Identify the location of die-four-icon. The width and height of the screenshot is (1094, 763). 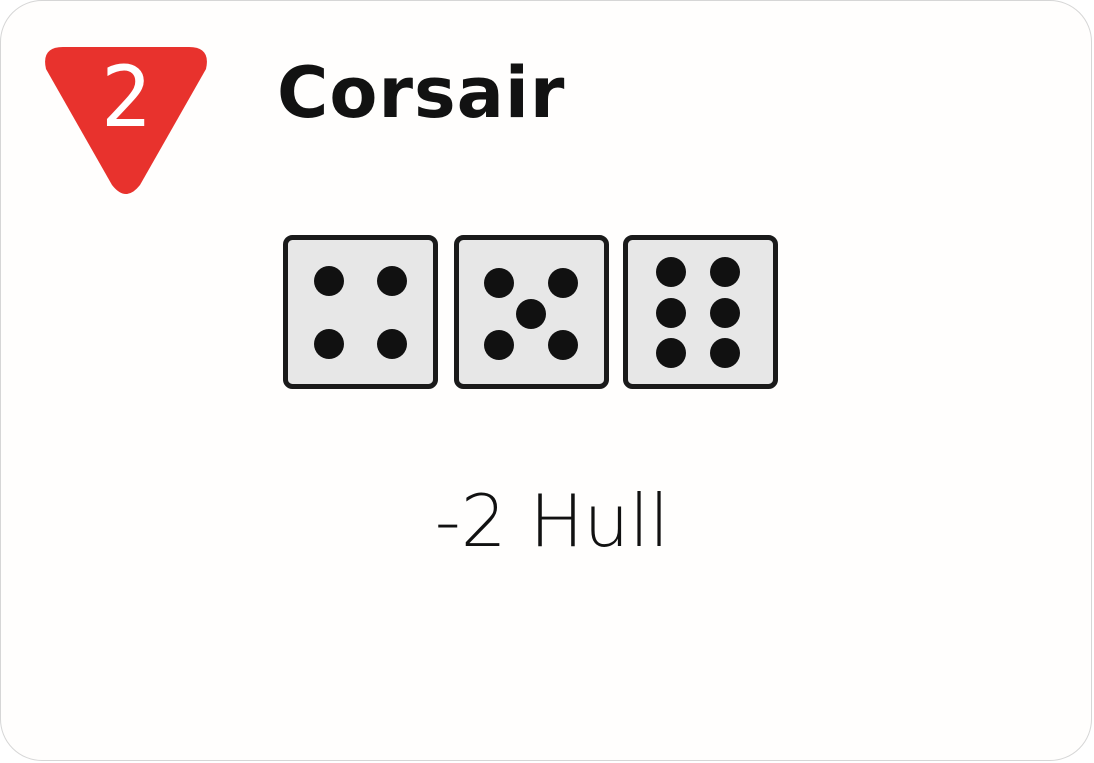
(360, 312).